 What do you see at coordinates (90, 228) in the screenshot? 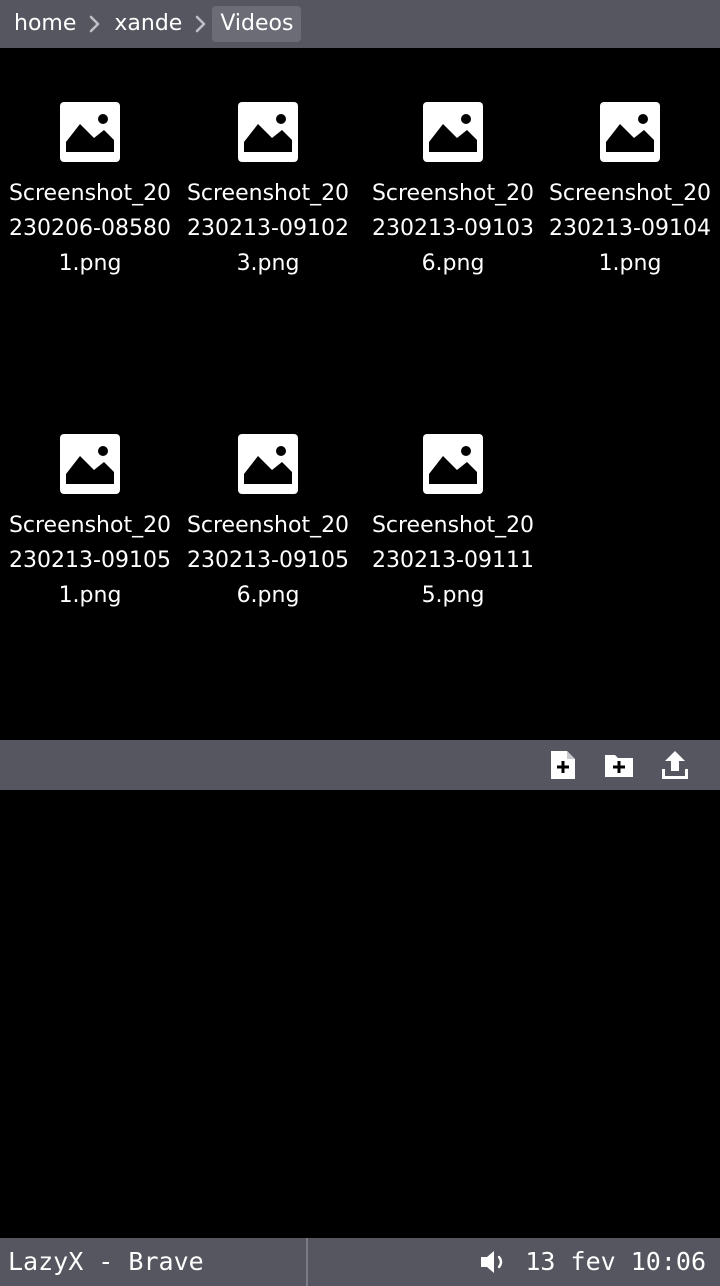
I see `file-name: Screenshot_20230206-085801.png` at bounding box center [90, 228].